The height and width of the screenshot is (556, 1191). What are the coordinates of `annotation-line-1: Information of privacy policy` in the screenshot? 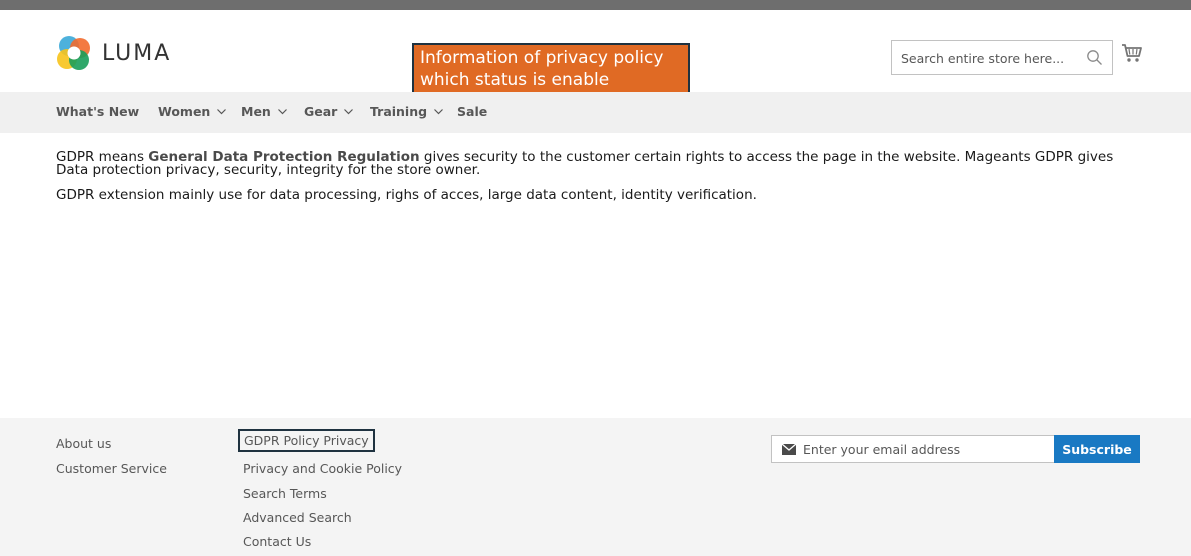 It's located at (542, 58).